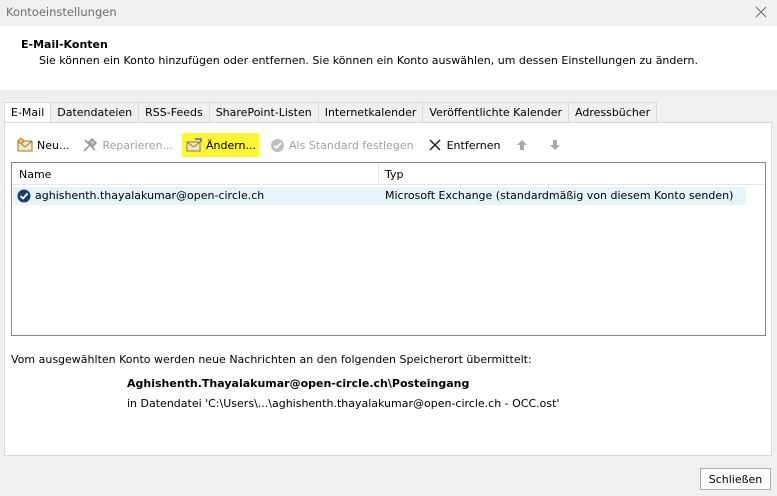 This screenshot has width=777, height=496. What do you see at coordinates (28, 112) in the screenshot?
I see `tab-email: E-Mail` at bounding box center [28, 112].